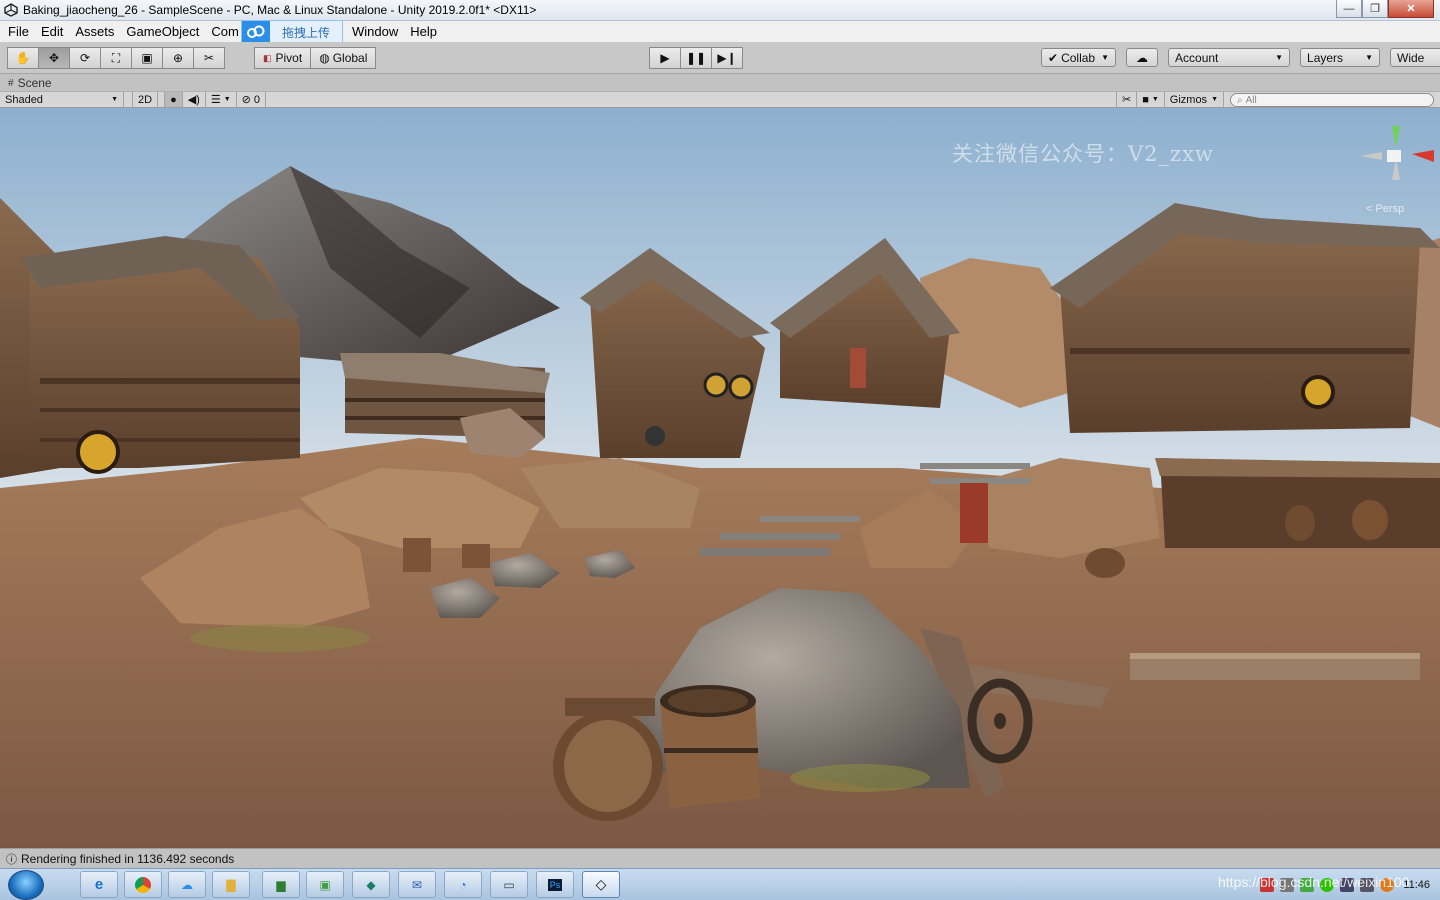  What do you see at coordinates (147, 58) in the screenshot?
I see `rect-tool-button: ▣` at bounding box center [147, 58].